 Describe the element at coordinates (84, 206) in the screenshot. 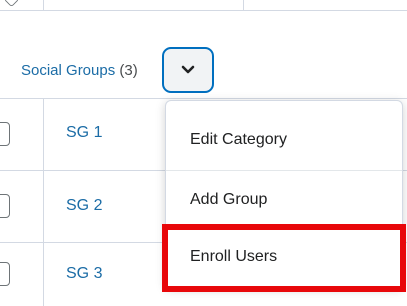

I see `group-link: SG 2` at that location.